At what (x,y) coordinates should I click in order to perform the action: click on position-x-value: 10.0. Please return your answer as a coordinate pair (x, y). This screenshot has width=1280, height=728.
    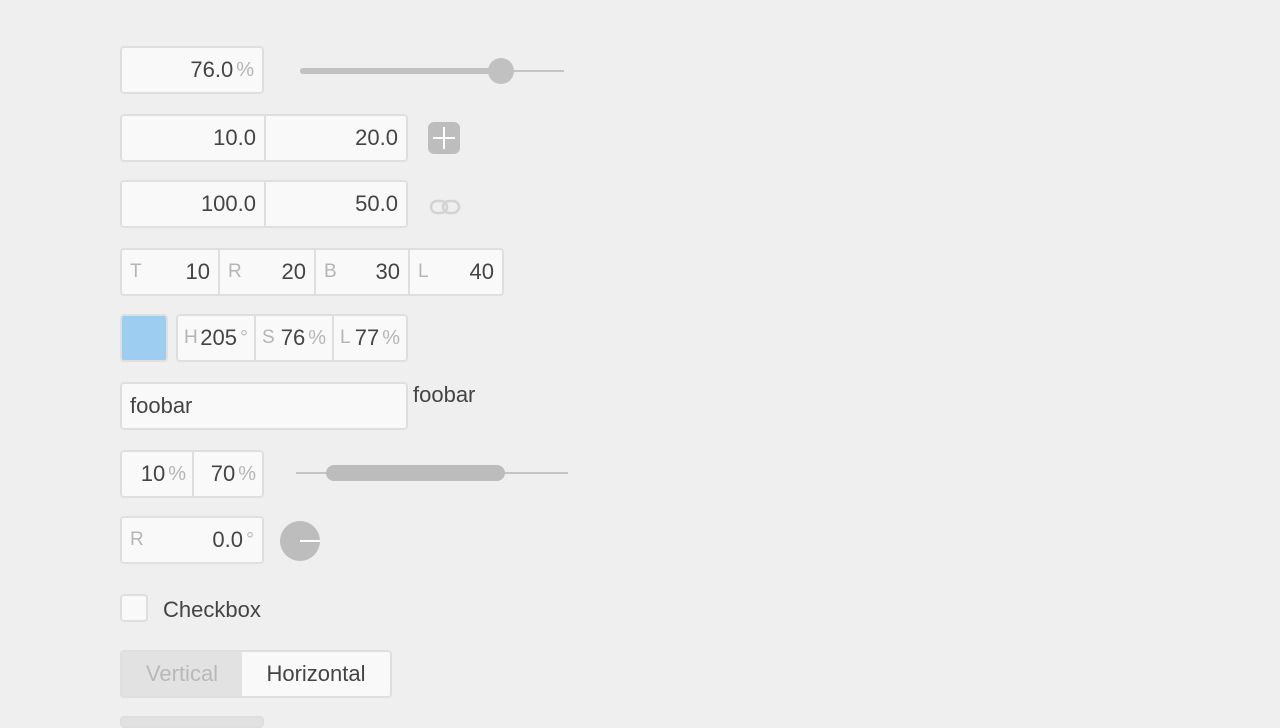
    Looking at the image, I should click on (234, 137).